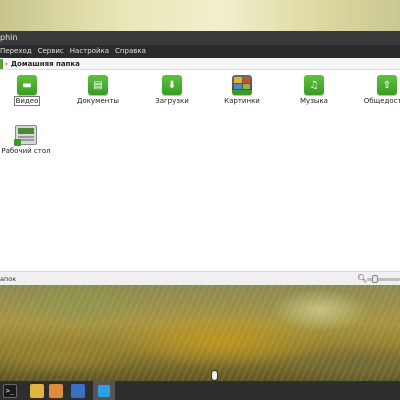 This screenshot has height=400, width=400. What do you see at coordinates (200, 51) in the screenshot?
I see `menu-bar: Переход Сервис Настройка Справка` at bounding box center [200, 51].